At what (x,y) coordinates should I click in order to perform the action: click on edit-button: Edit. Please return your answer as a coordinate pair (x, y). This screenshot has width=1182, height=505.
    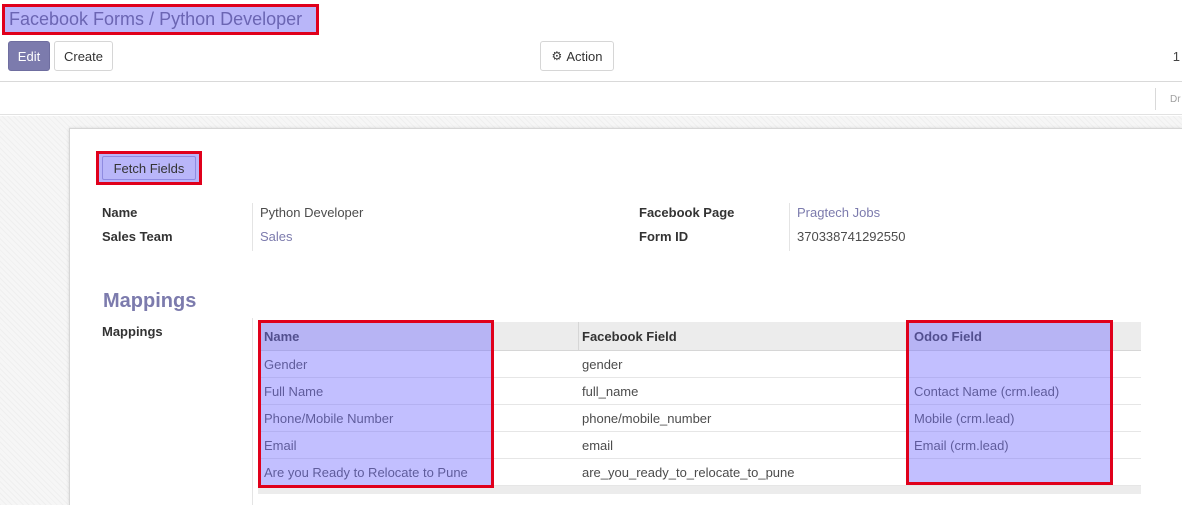
    Looking at the image, I should click on (29, 56).